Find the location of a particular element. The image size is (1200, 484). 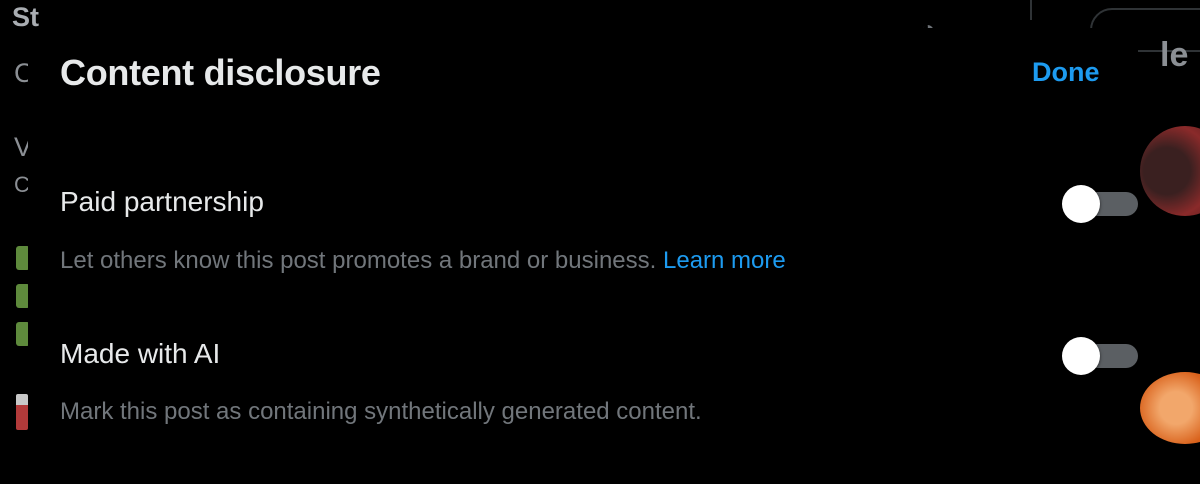

made-with-ai-label: Made with AI is located at coordinates (140, 353).